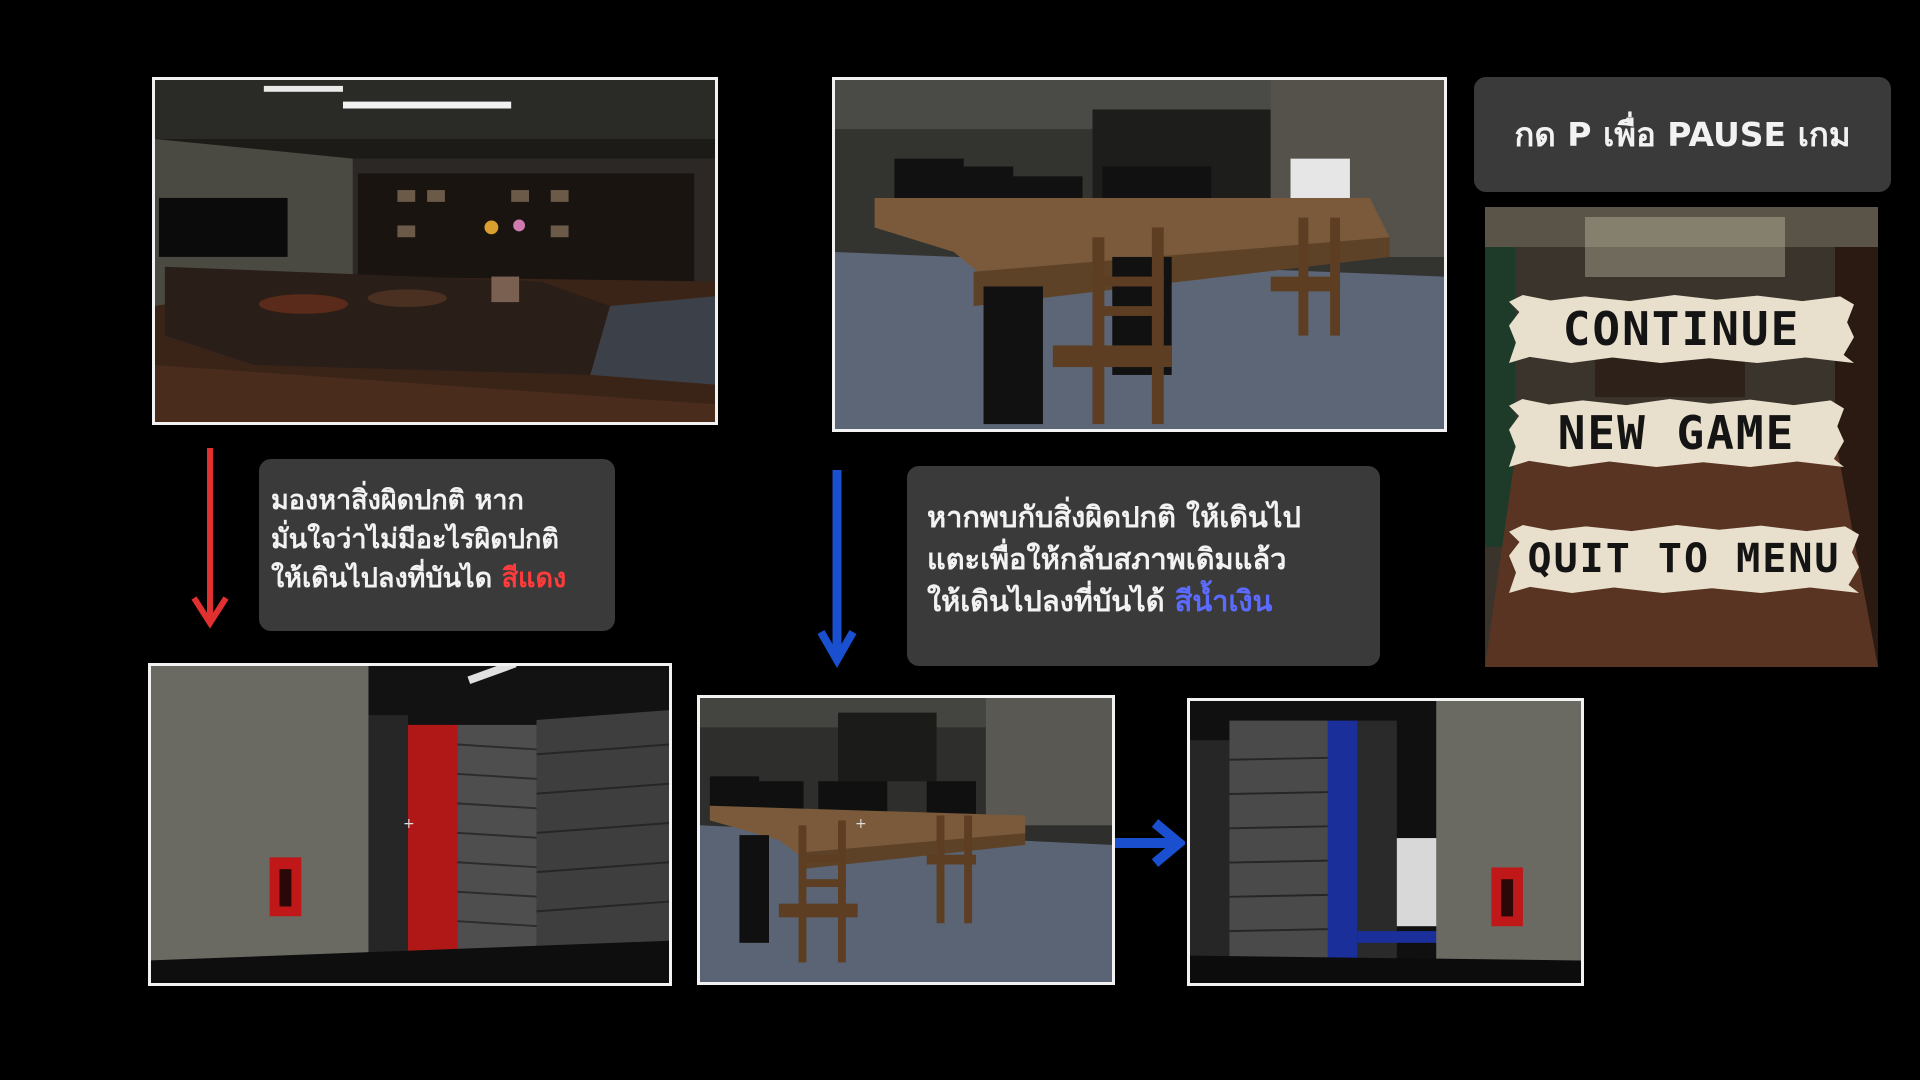 The image size is (1920, 1080). I want to click on continue-button: CONTINUE, so click(1681, 329).